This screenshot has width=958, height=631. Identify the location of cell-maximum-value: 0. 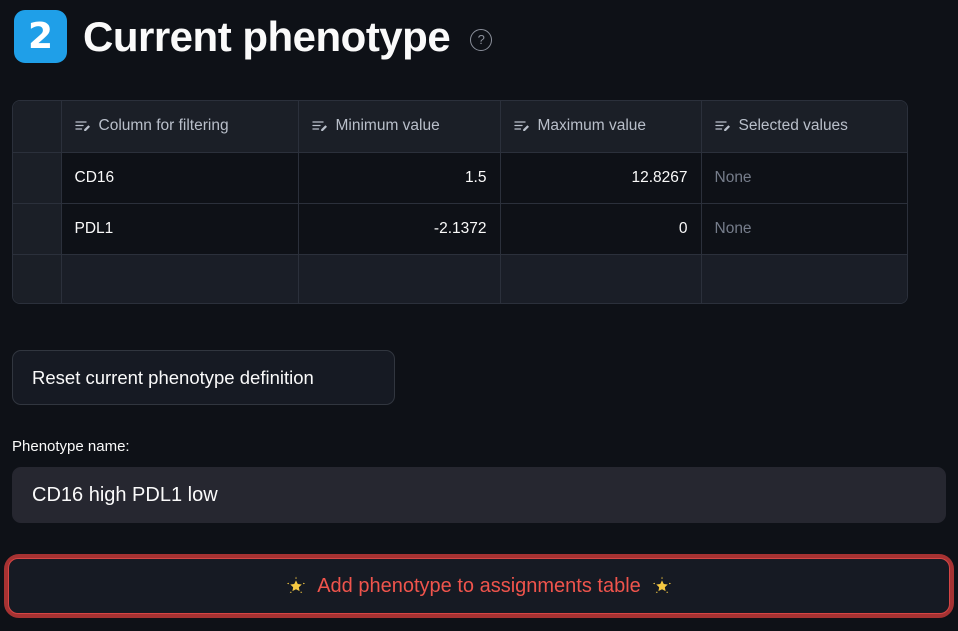
(601, 229).